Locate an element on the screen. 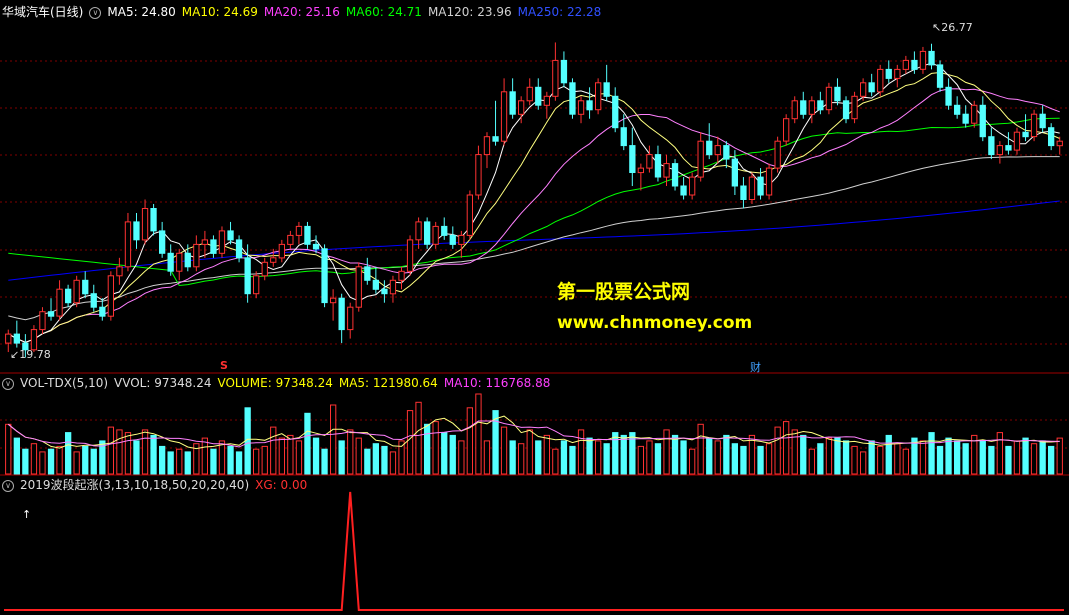 The image size is (1069, 615). high-price-label: ↖26.77 is located at coordinates (952, 27).